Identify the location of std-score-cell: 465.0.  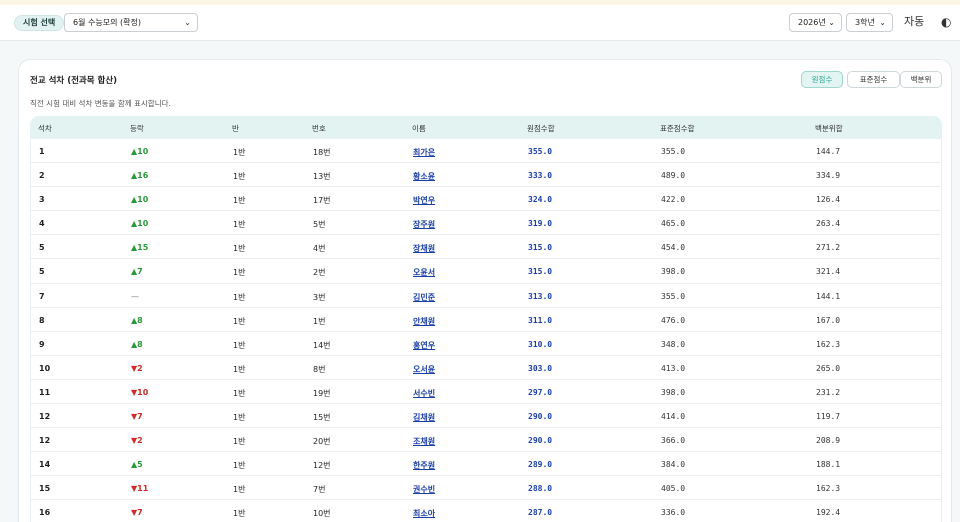
(673, 224).